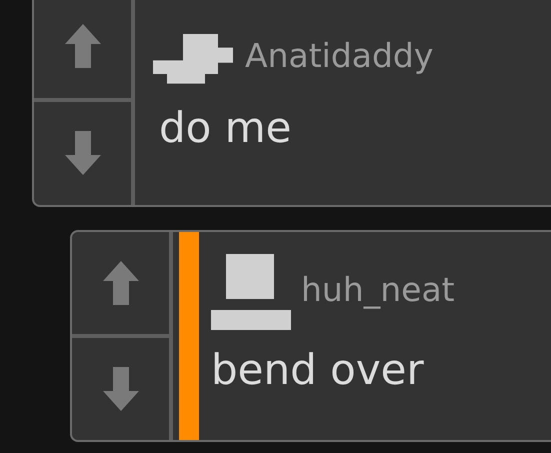 This screenshot has width=551, height=453. What do you see at coordinates (225, 128) in the screenshot?
I see `comment-text: do me` at bounding box center [225, 128].